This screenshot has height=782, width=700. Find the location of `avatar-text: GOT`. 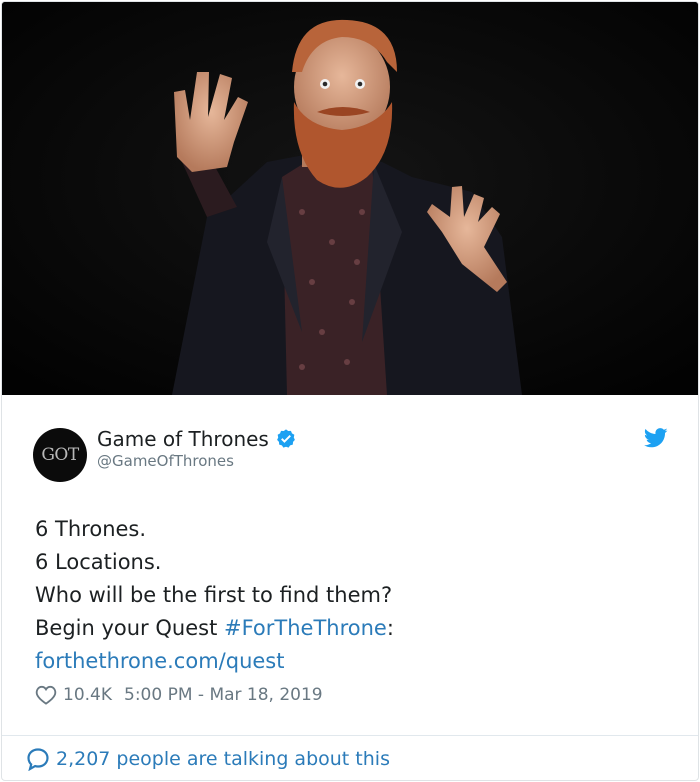

avatar-text: GOT is located at coordinates (60, 455).